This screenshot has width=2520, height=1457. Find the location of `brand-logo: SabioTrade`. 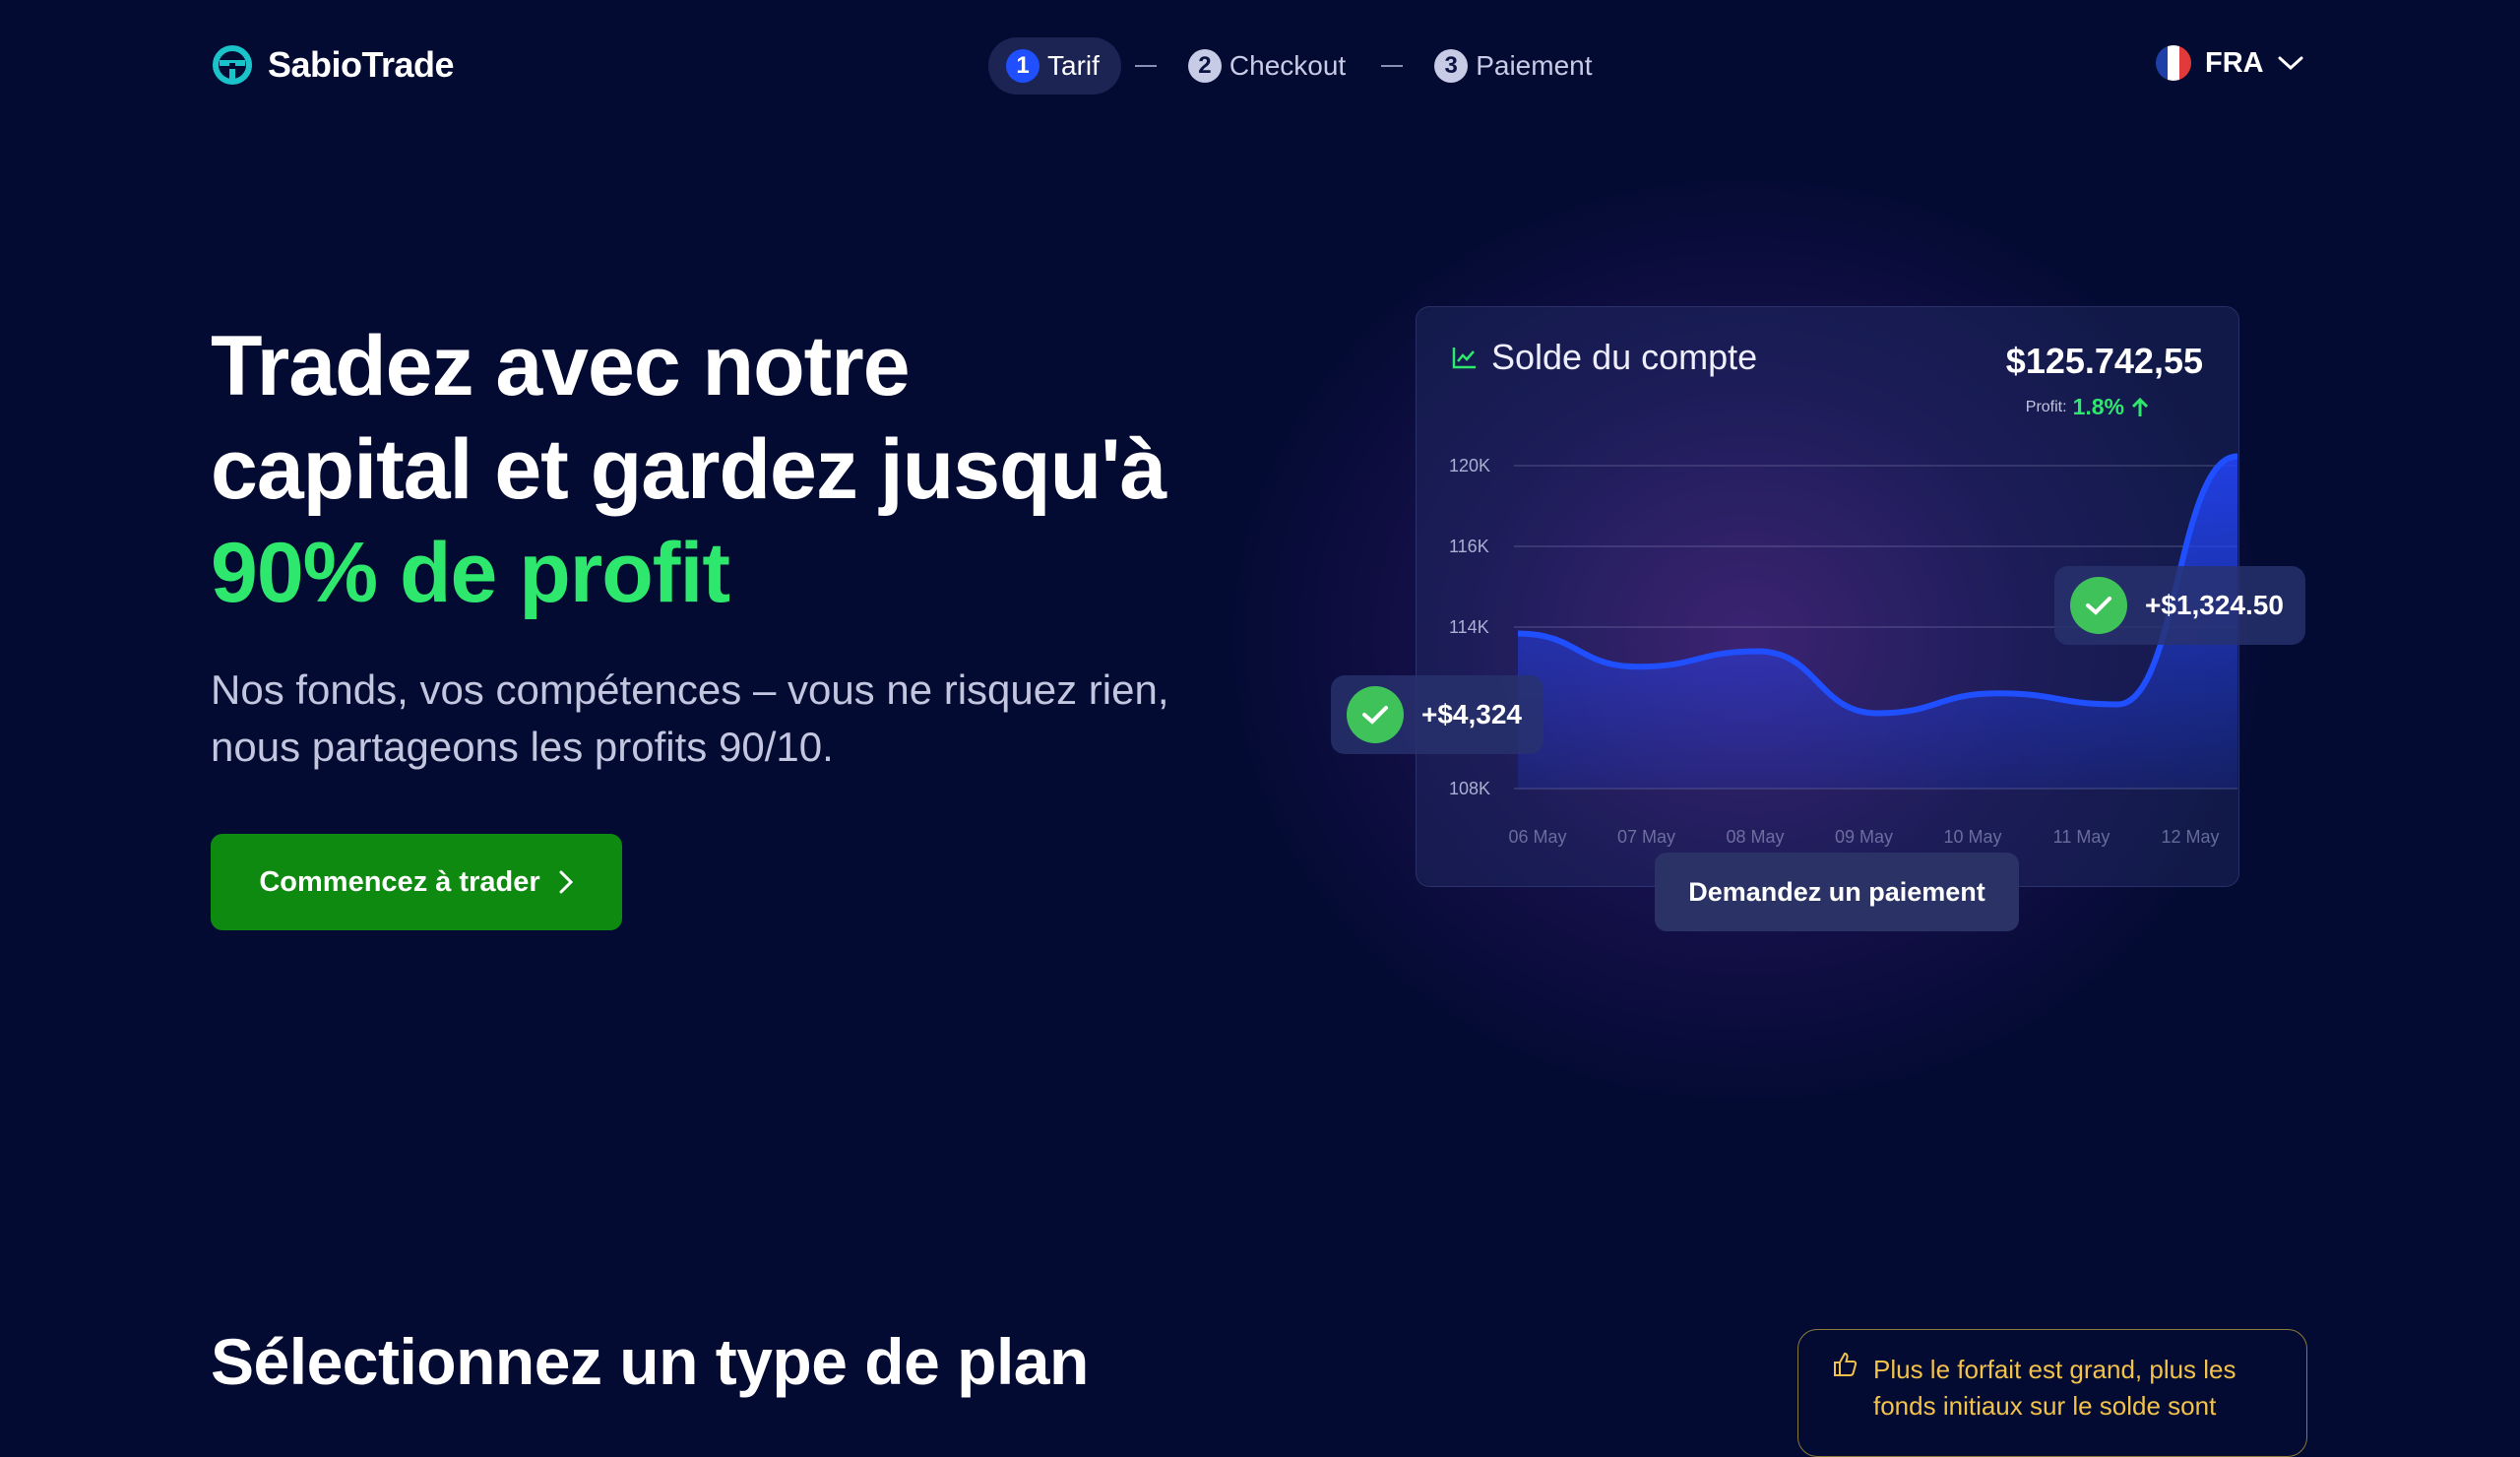

brand-logo: SabioTrade is located at coordinates (332, 65).